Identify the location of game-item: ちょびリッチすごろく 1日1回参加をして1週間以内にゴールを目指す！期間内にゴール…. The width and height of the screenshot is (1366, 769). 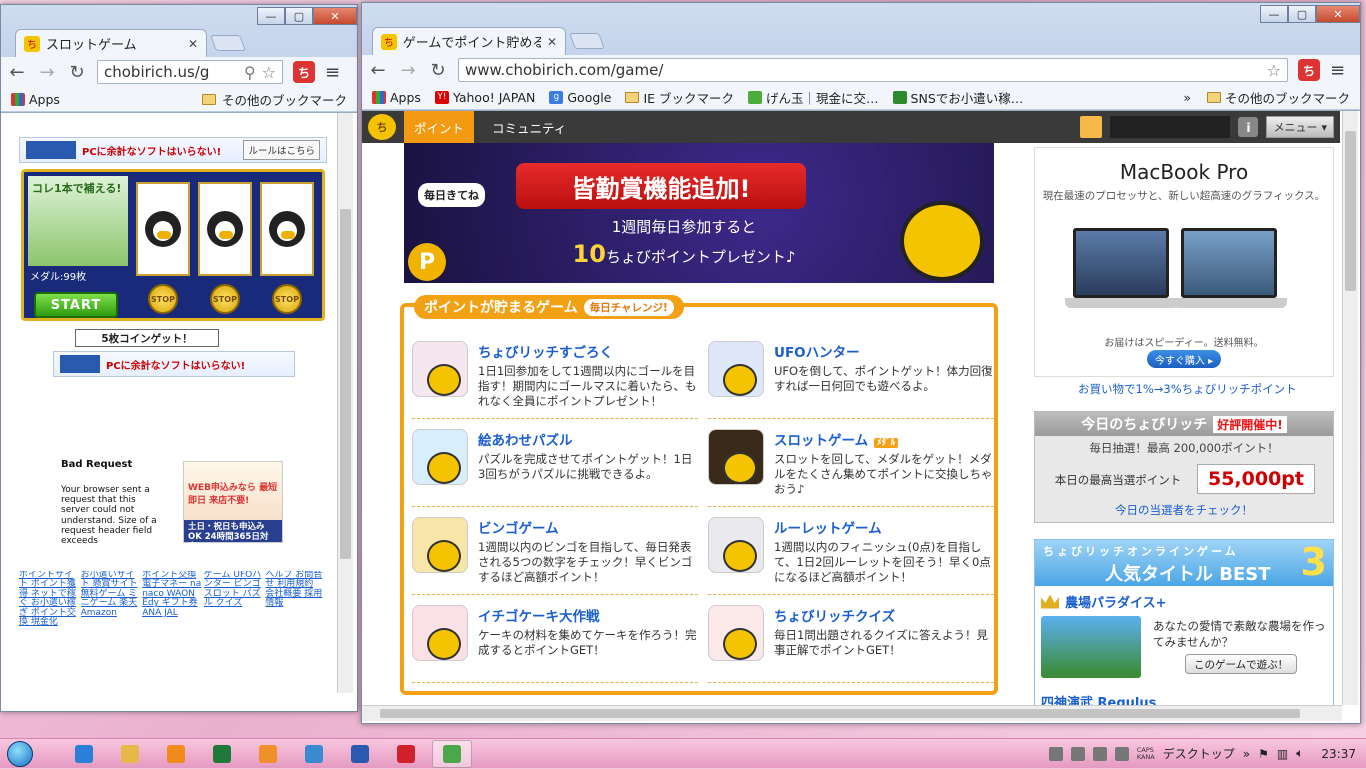
(555, 377).